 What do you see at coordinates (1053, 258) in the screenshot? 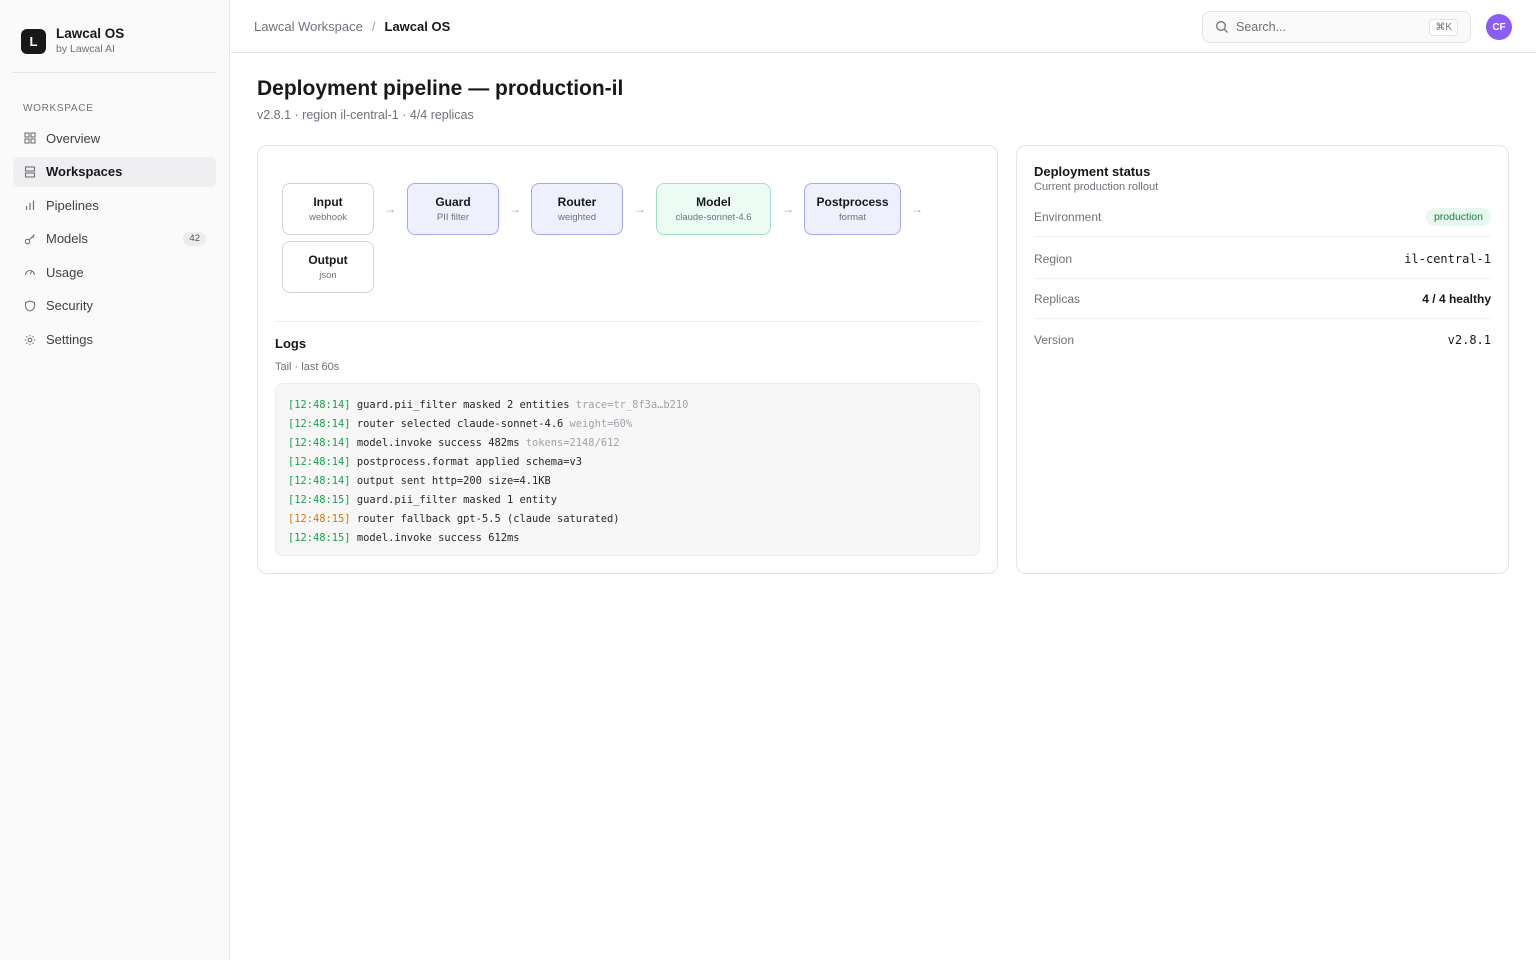
I see `status-label: Region` at bounding box center [1053, 258].